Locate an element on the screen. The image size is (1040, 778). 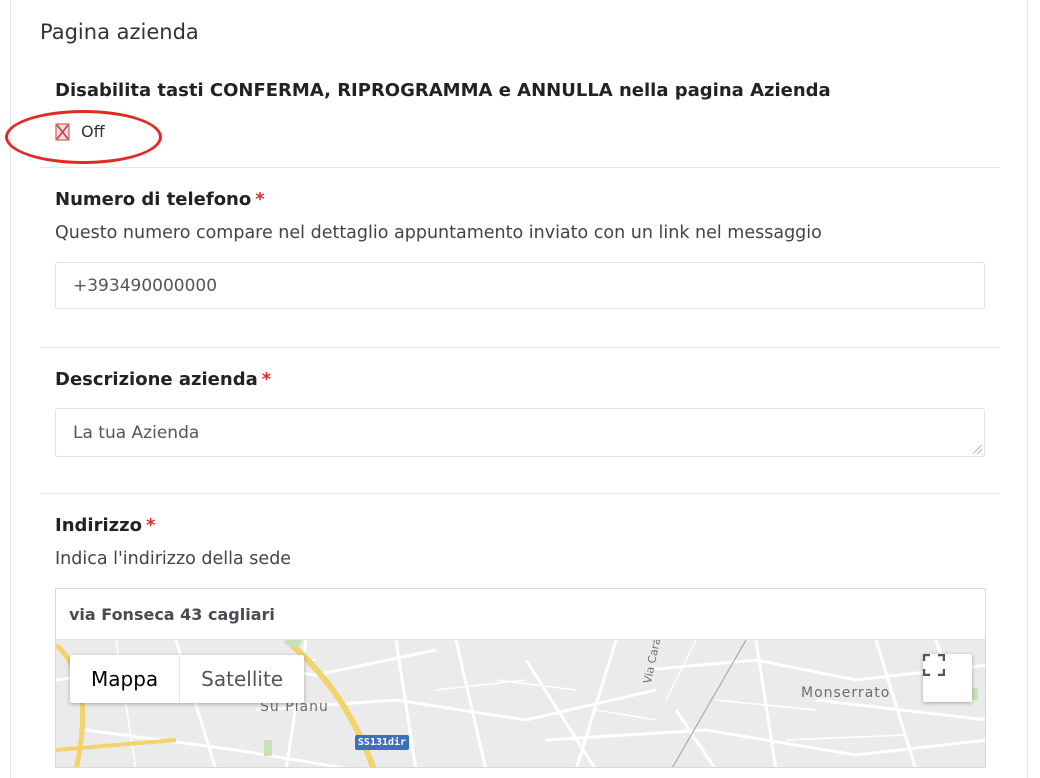
address-value: via Fonseca 43 cagliari is located at coordinates (172, 614).